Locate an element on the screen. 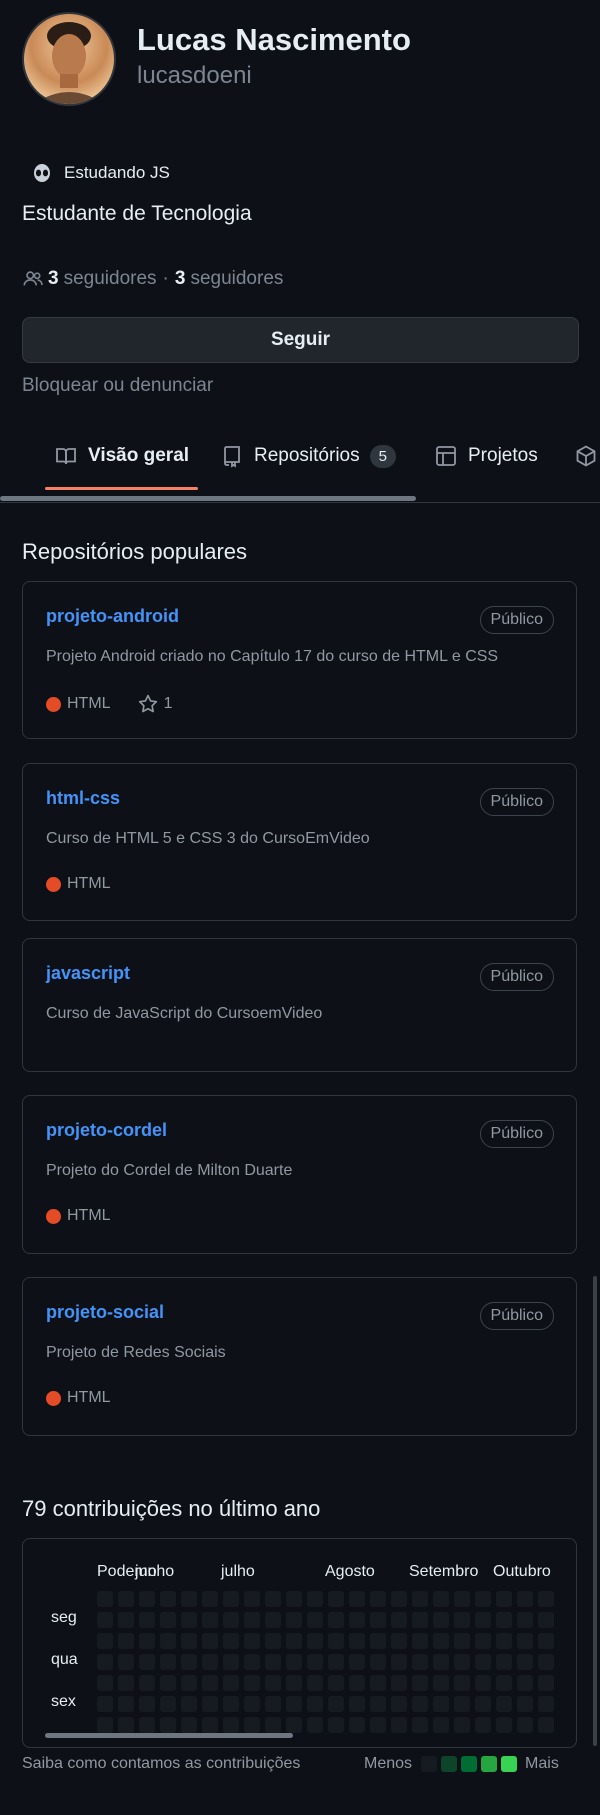 The width and height of the screenshot is (600, 1815). repo-name-link: projeto-cordel is located at coordinates (106, 1130).